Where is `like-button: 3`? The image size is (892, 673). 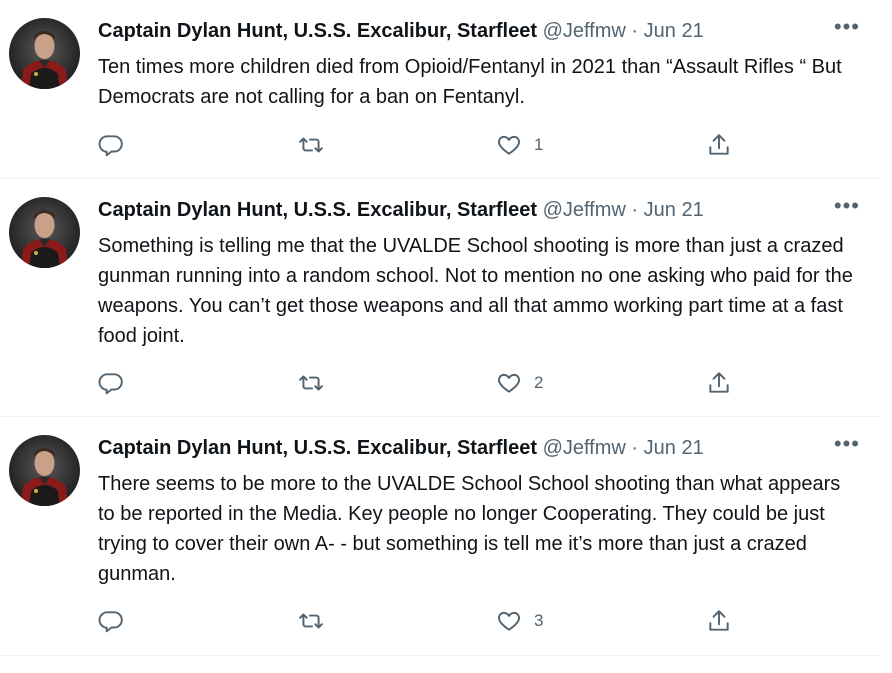
like-button: 3 is located at coordinates (519, 621).